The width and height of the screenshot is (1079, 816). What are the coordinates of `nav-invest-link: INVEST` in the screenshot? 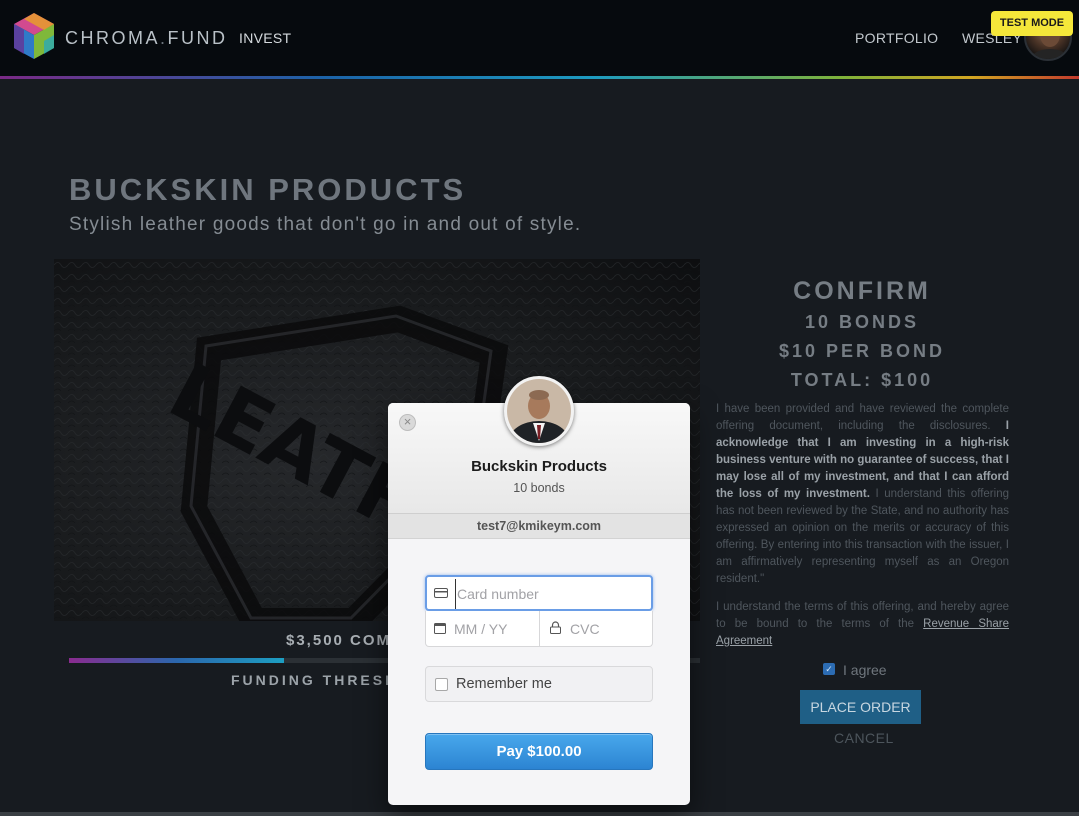 It's located at (265, 38).